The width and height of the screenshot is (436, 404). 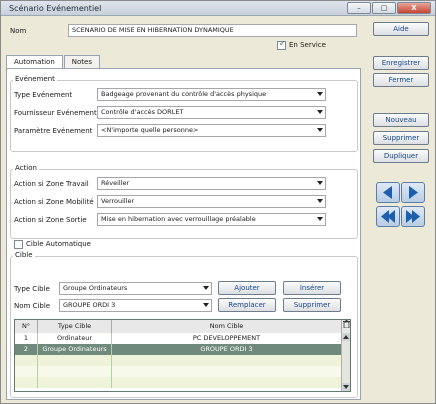 What do you see at coordinates (247, 288) in the screenshot?
I see `ajouter-button: Ajouter` at bounding box center [247, 288].